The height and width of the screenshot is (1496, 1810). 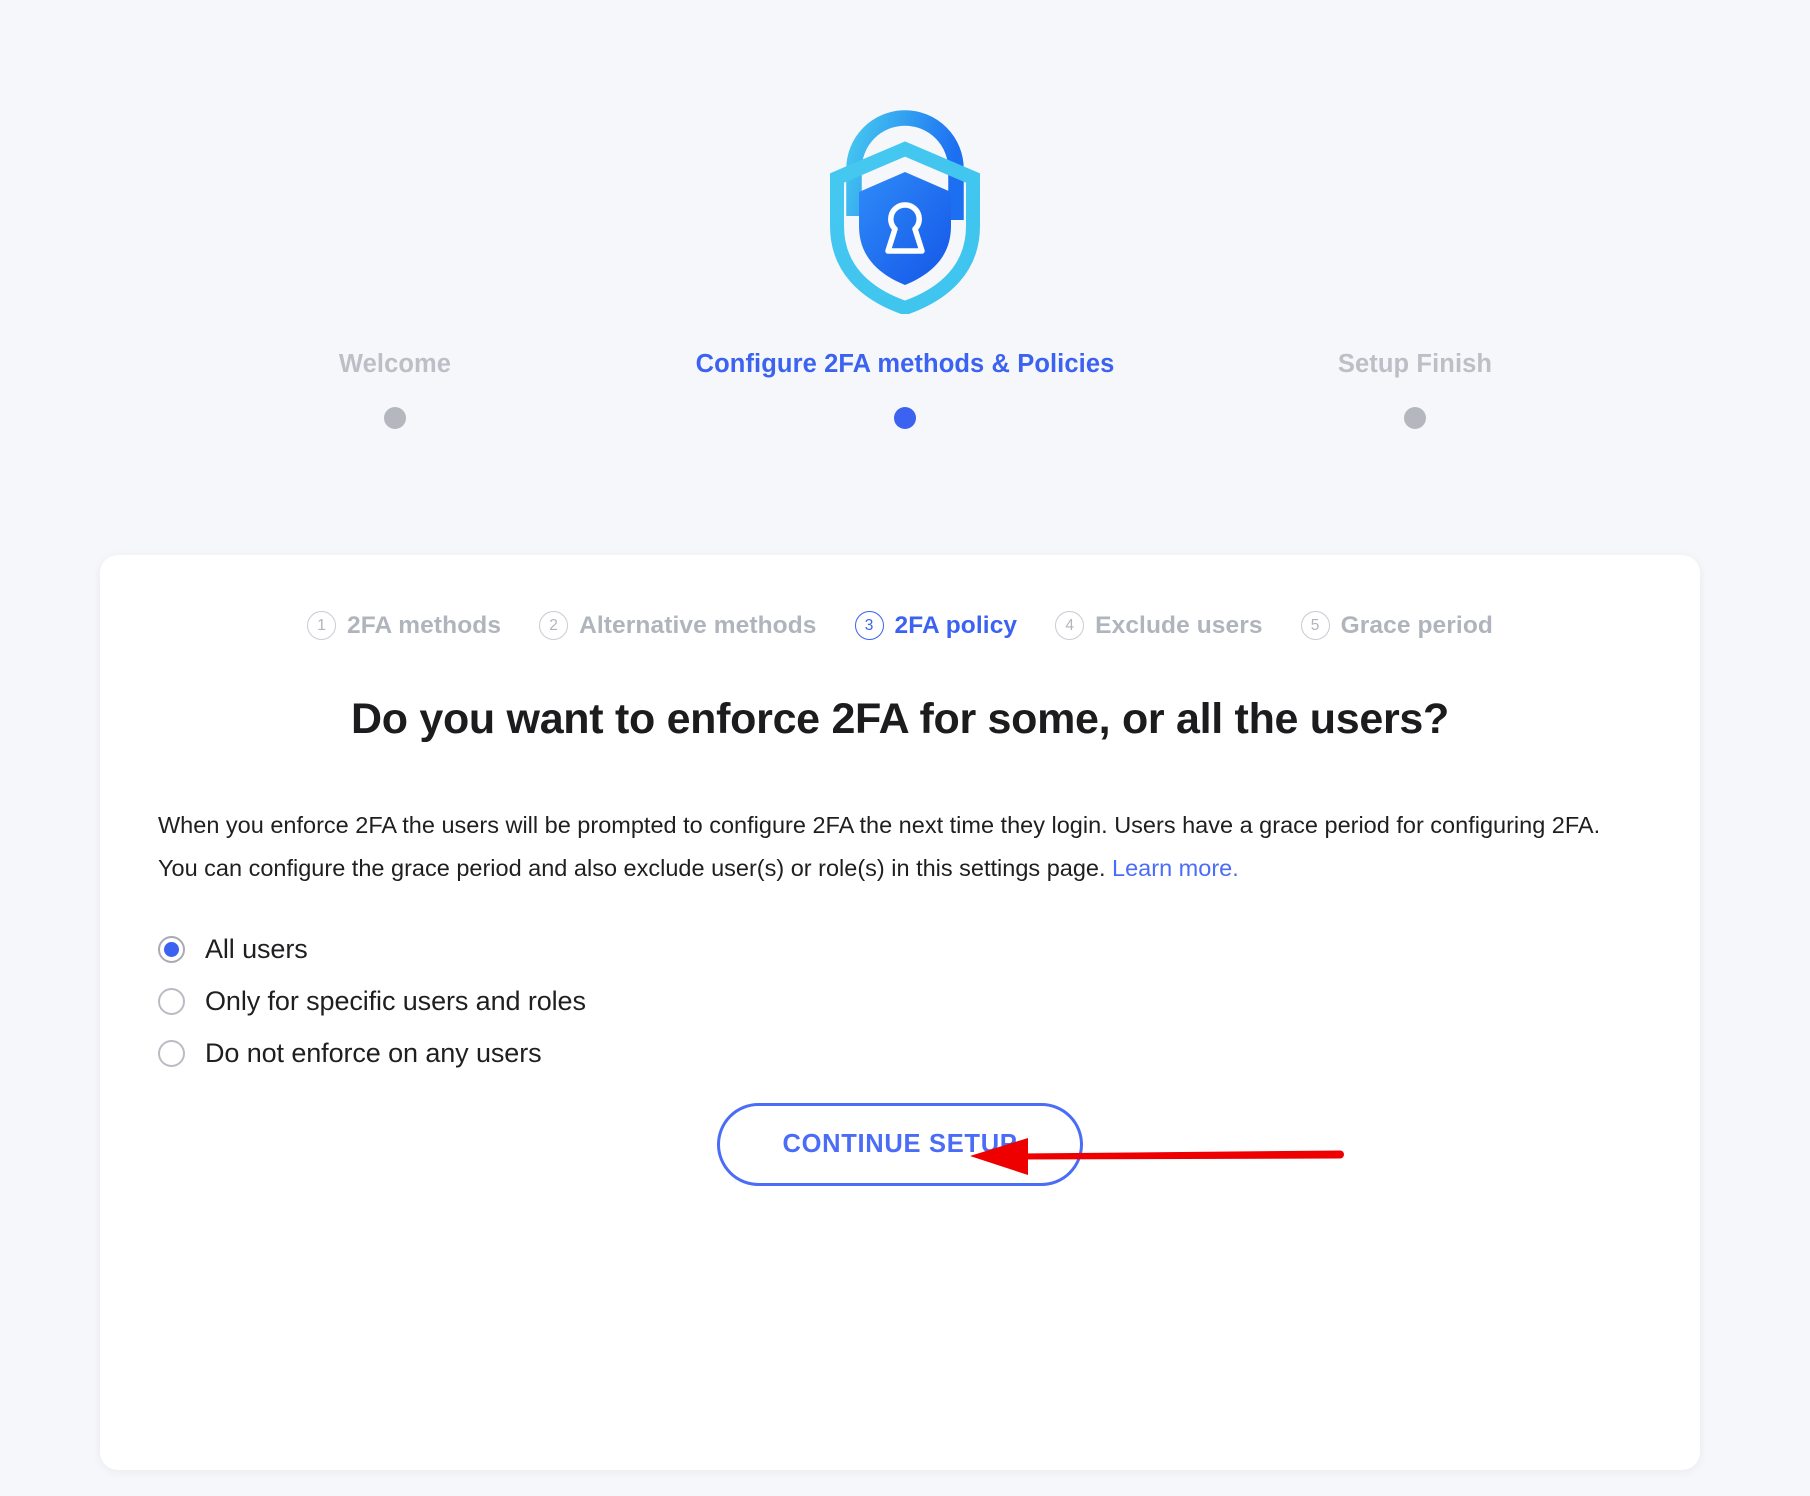 What do you see at coordinates (698, 625) in the screenshot?
I see `substep-label: Alternative methods` at bounding box center [698, 625].